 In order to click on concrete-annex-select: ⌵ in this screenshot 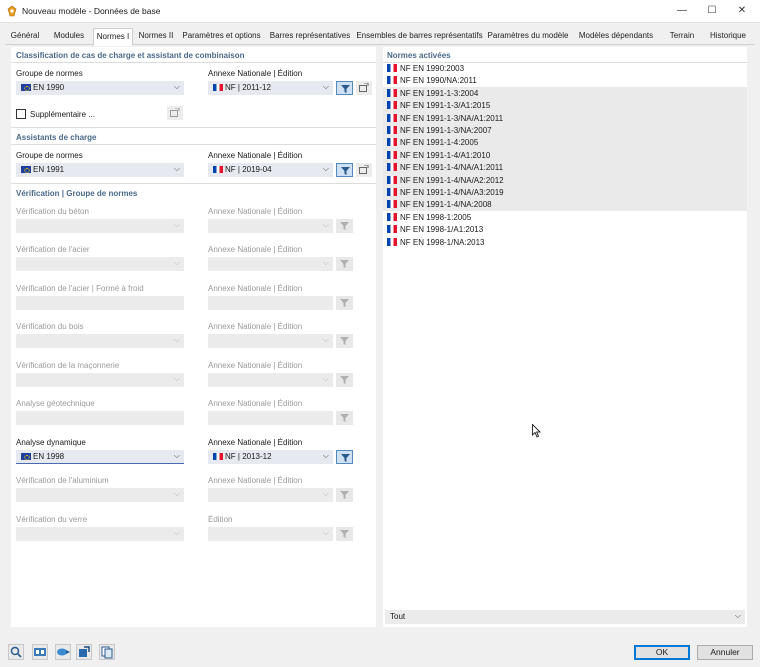, I will do `click(270, 226)`.